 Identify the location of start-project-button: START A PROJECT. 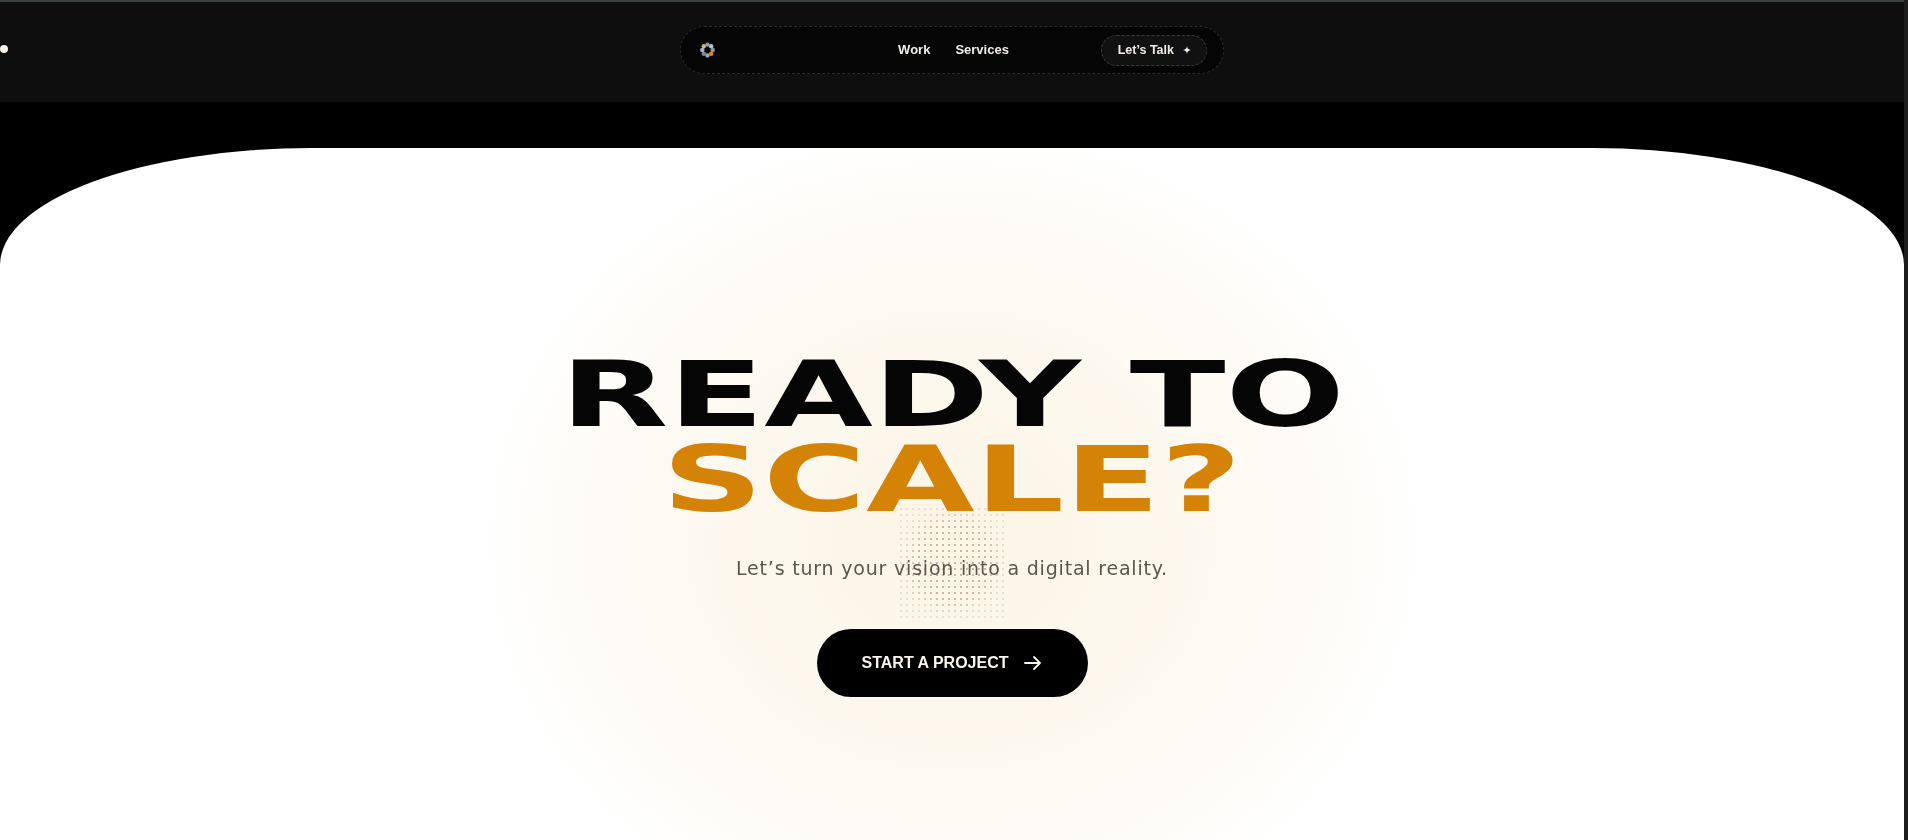
(952, 663).